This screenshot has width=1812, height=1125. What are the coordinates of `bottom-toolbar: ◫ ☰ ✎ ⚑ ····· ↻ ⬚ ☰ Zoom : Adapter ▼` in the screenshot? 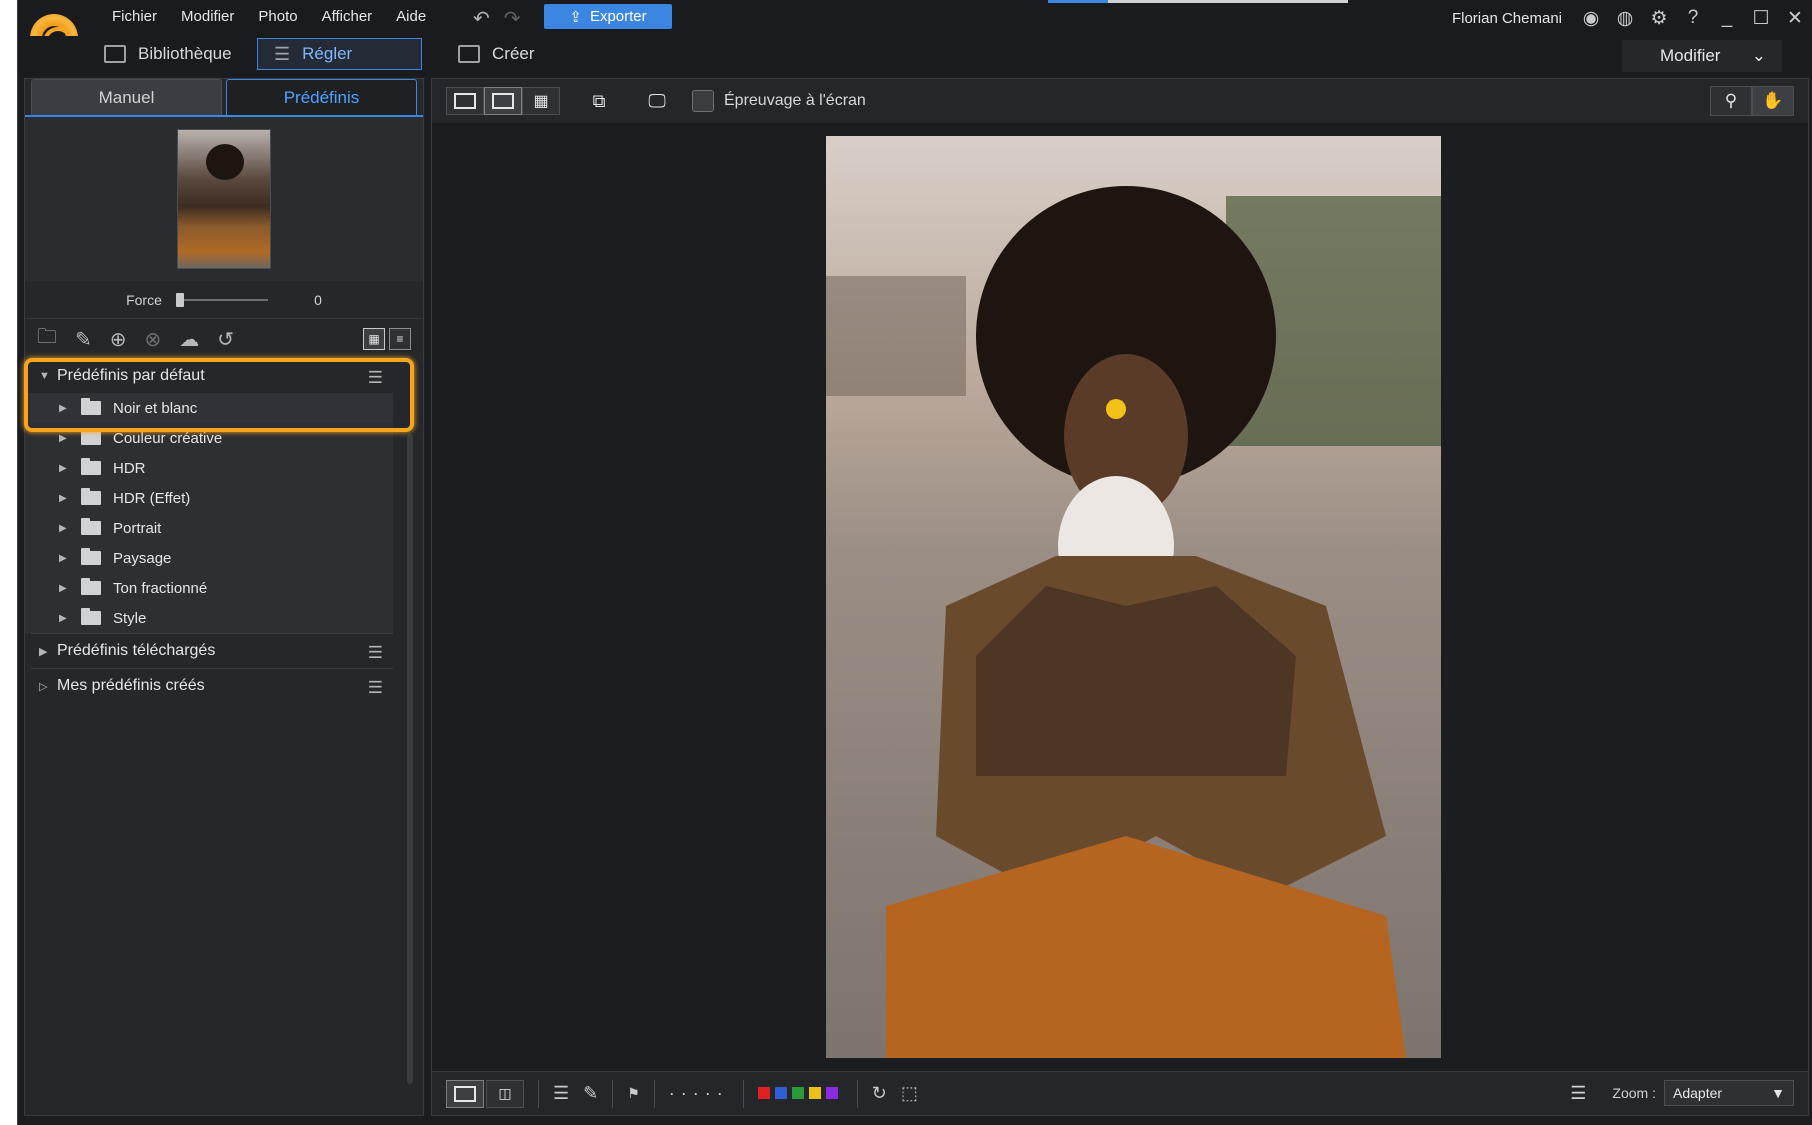 It's located at (1120, 1093).